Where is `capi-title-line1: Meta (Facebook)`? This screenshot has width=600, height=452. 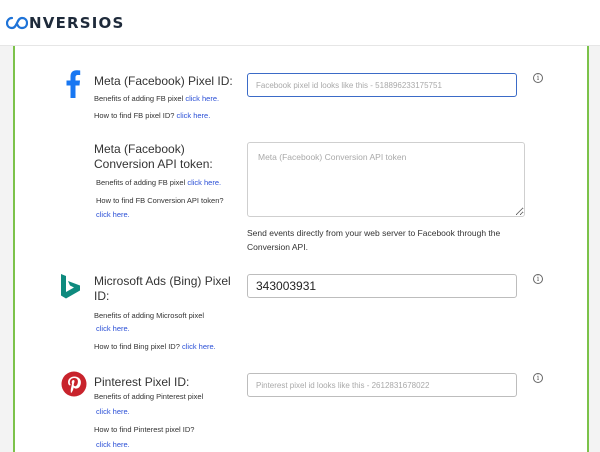
capi-title-line1: Meta (Facebook) is located at coordinates (139, 149).